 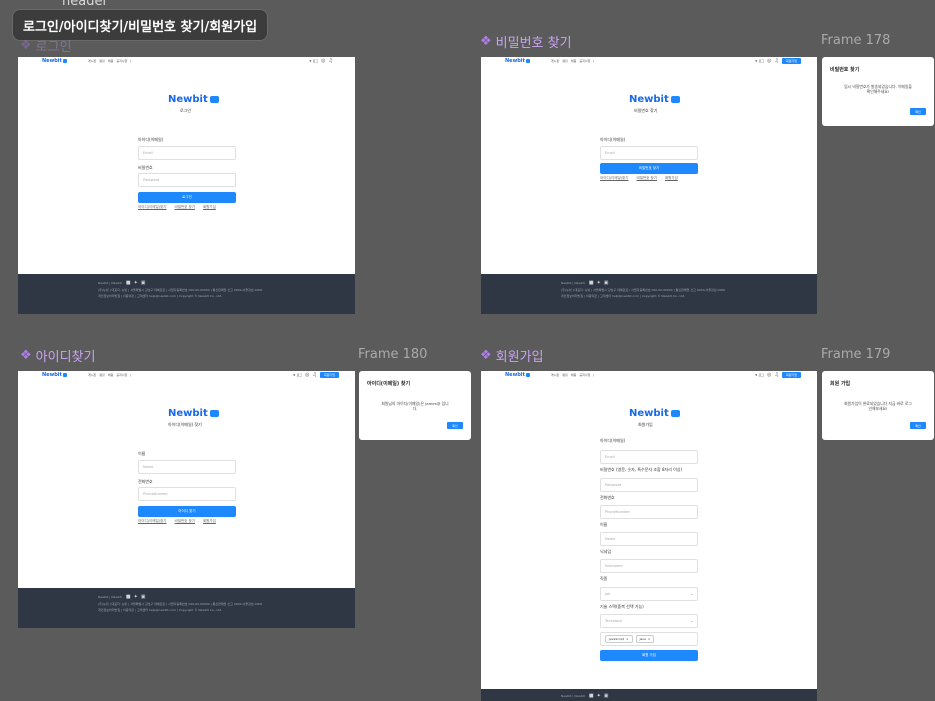 What do you see at coordinates (649, 594) in the screenshot?
I see `job-select: job ⌄` at bounding box center [649, 594].